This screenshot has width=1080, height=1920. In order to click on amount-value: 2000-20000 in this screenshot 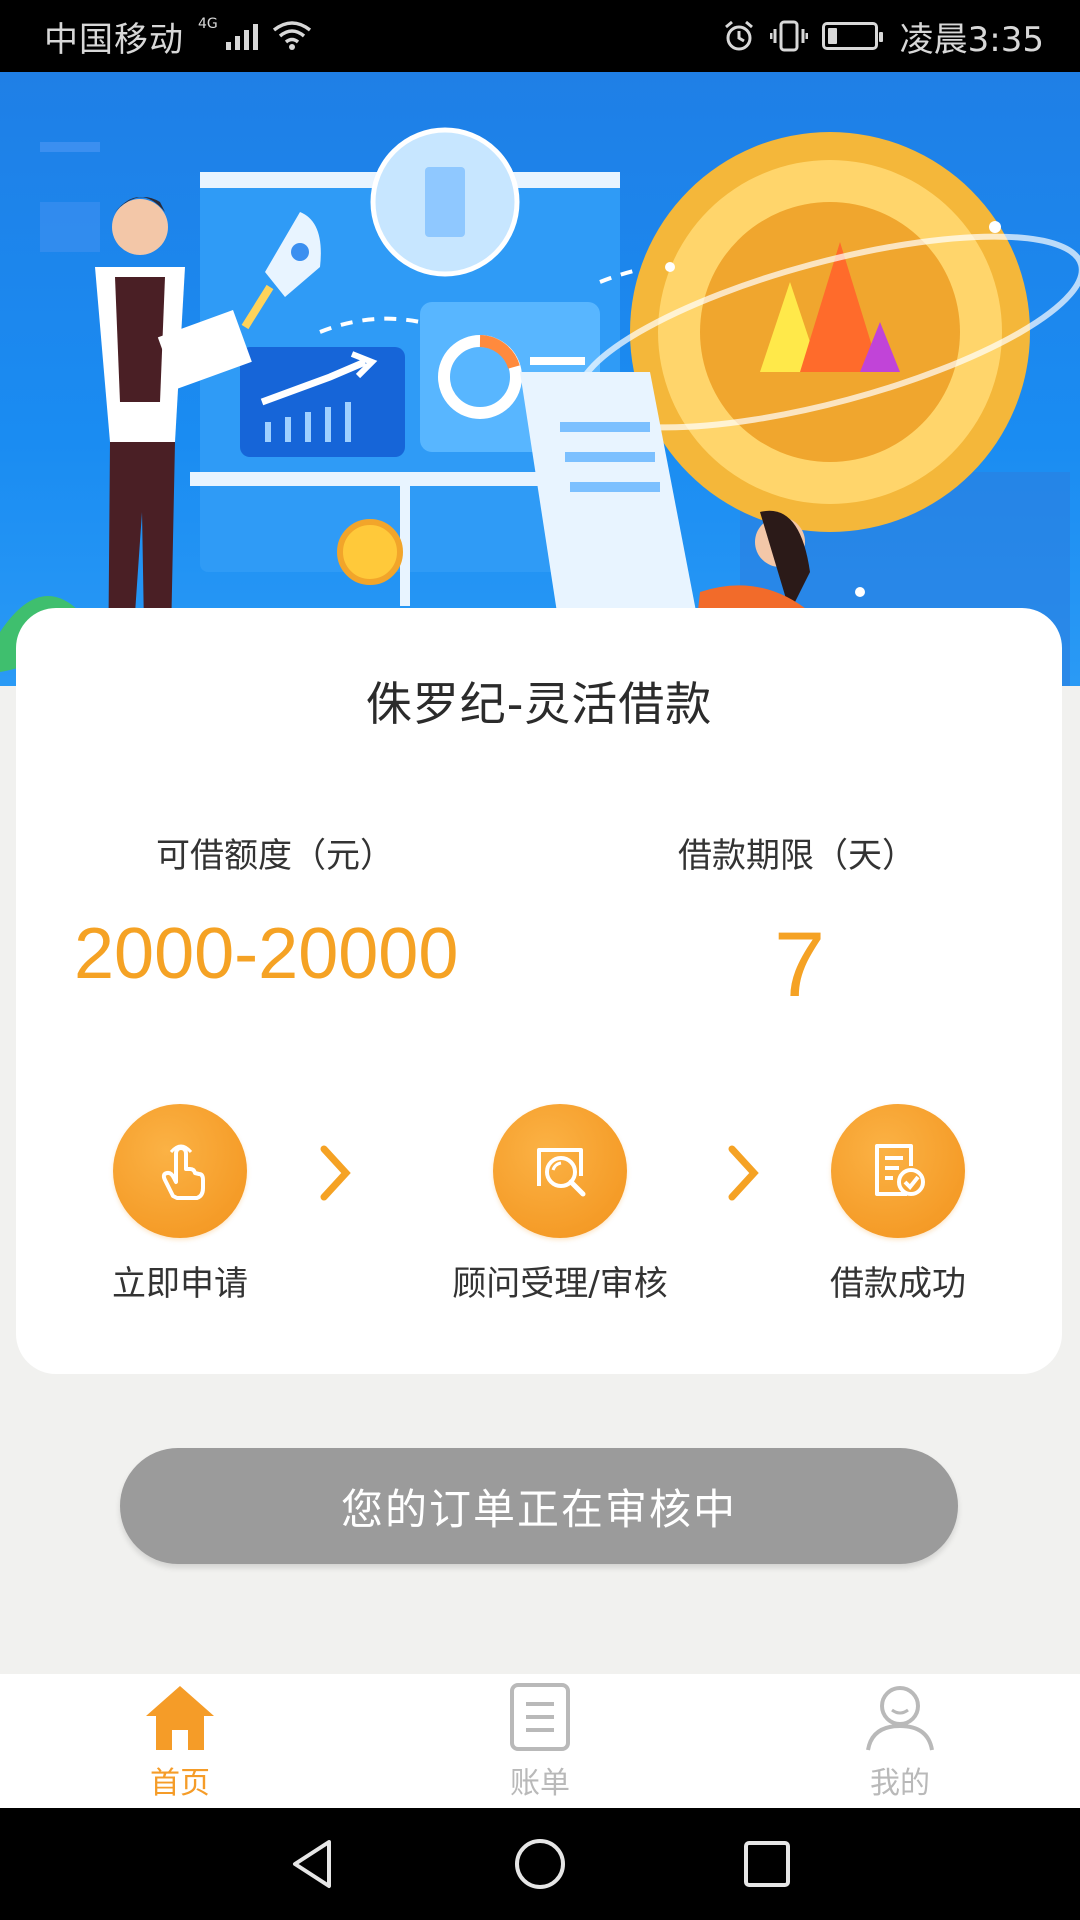, I will do `click(266, 954)`.